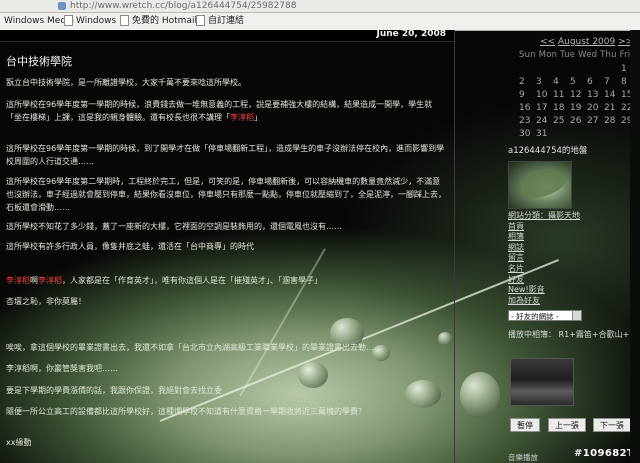  What do you see at coordinates (573, 334) in the screenshot?
I see `now-playing-label: 播放中相簿： R1+霧笛+合歡山+雨` at bounding box center [573, 334].